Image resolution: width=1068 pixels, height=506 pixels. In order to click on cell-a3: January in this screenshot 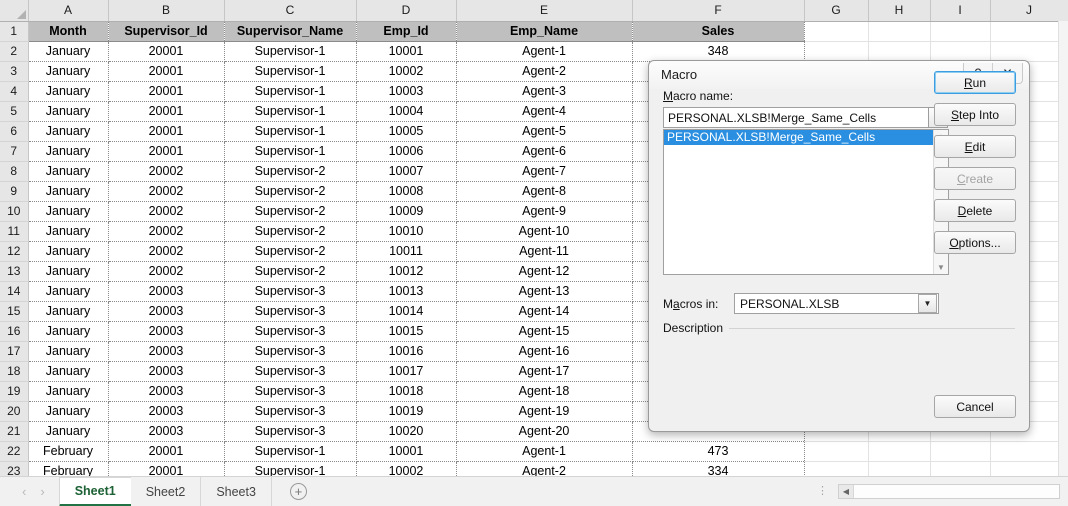, I will do `click(68, 71)`.